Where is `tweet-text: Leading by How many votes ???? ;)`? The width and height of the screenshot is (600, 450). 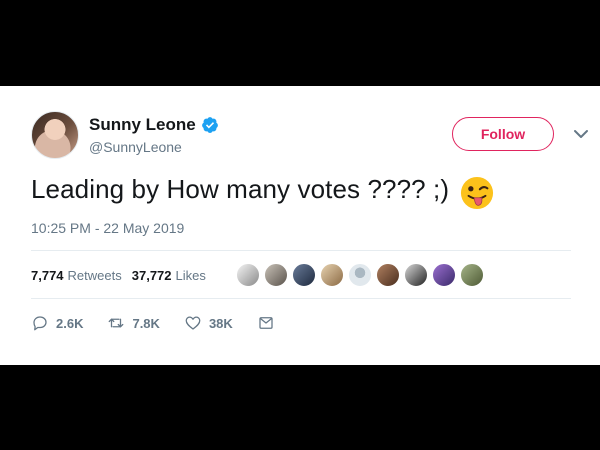
tweet-text: Leading by How many votes ???? ;) is located at coordinates (240, 189).